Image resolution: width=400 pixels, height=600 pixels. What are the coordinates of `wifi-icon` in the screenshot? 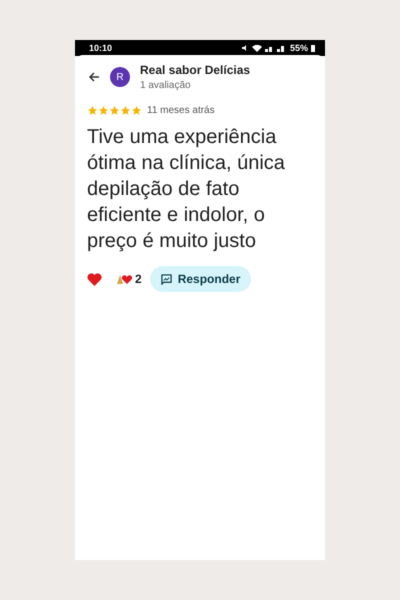 It's located at (257, 48).